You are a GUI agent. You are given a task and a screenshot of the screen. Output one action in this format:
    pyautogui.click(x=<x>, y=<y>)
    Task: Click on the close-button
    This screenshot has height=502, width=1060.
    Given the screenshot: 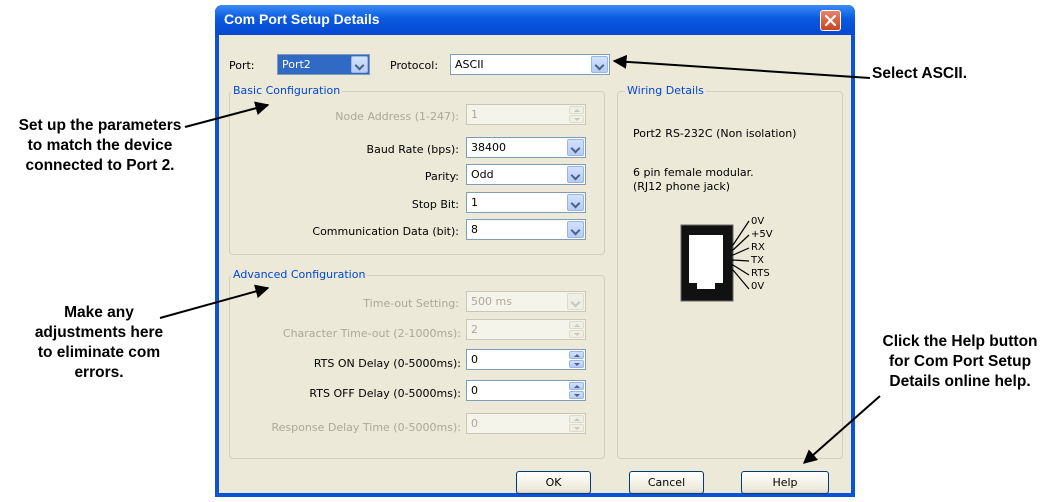 What is the action you would take?
    pyautogui.click(x=830, y=20)
    